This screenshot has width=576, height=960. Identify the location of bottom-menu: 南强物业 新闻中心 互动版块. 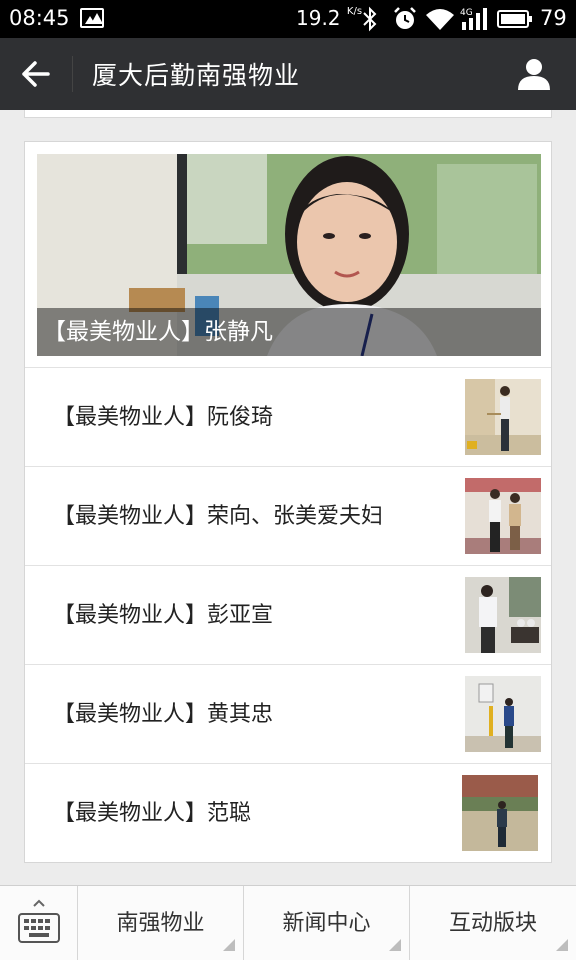
(288, 922).